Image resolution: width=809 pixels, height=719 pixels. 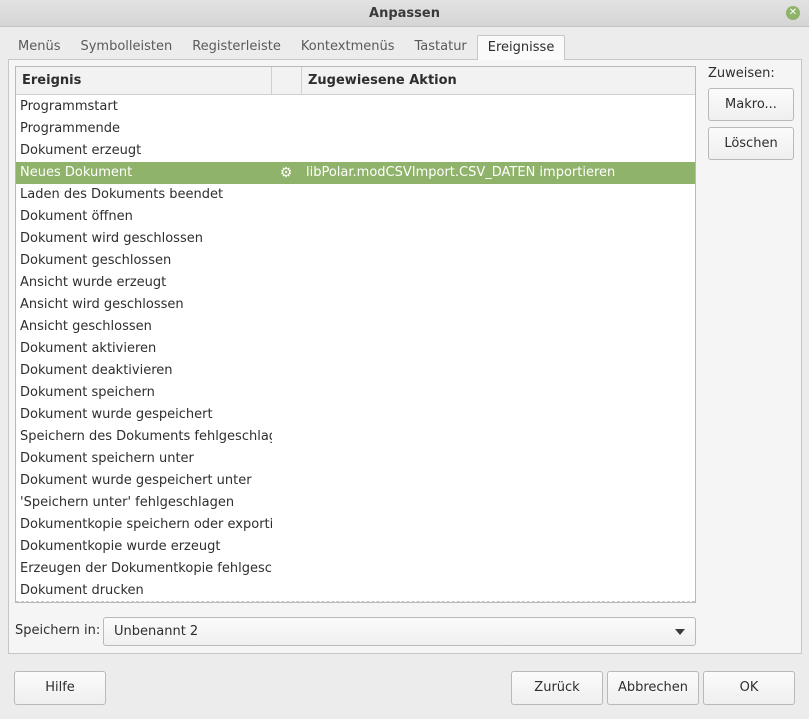 What do you see at coordinates (521, 47) in the screenshot?
I see `tab-events: Ereignisse` at bounding box center [521, 47].